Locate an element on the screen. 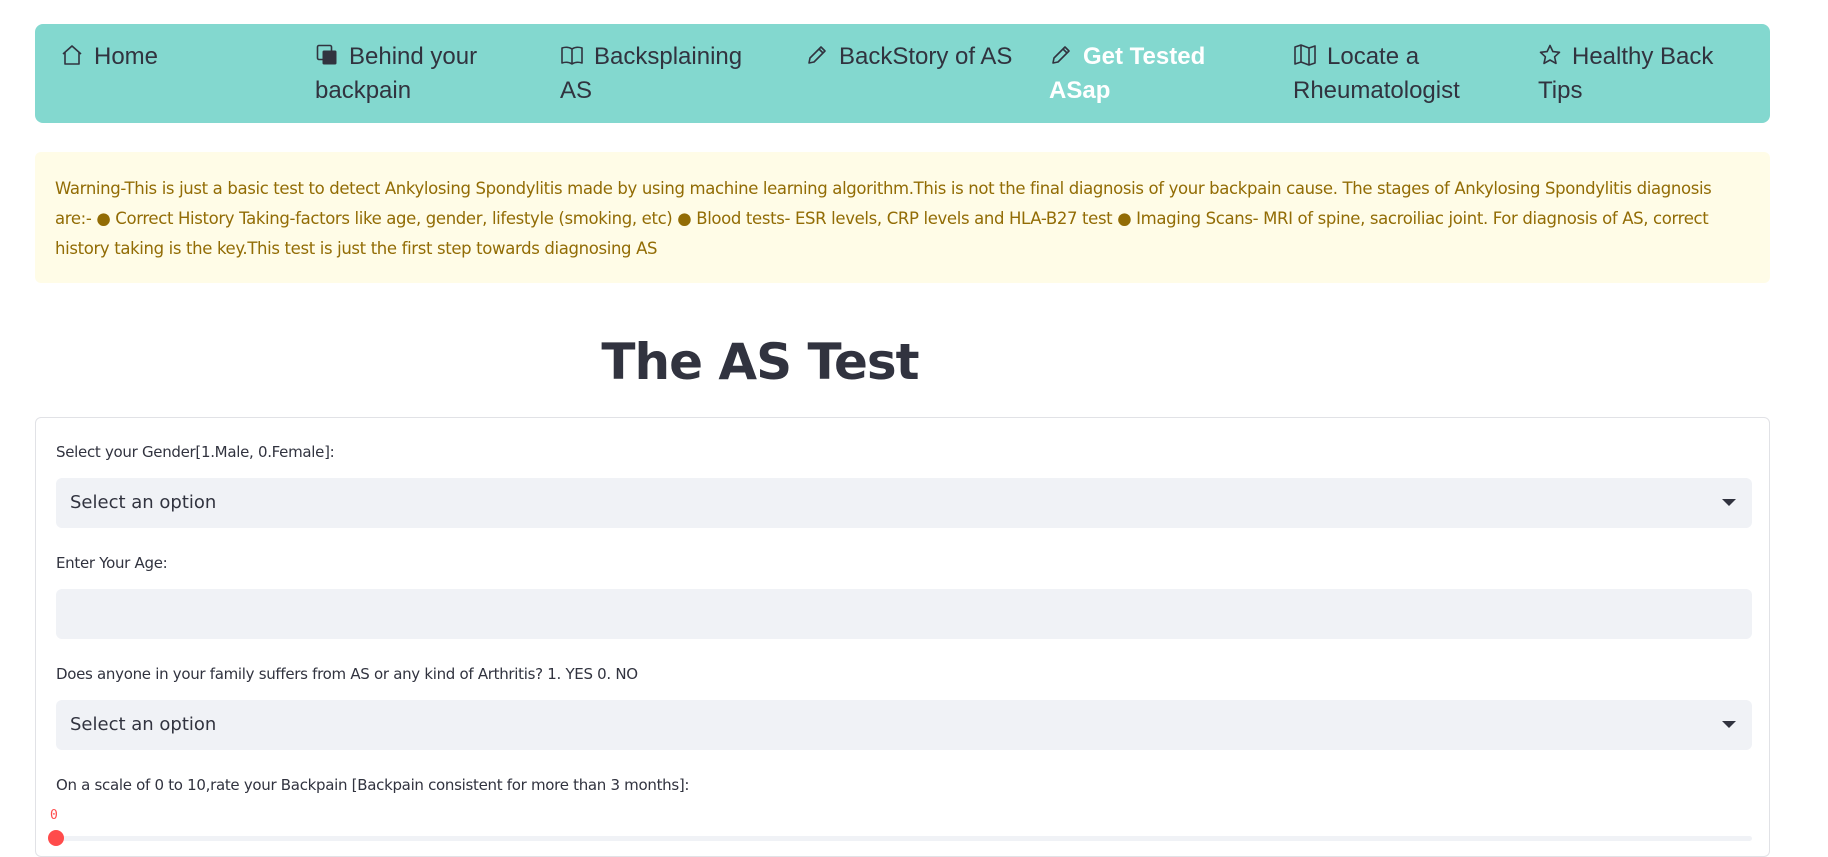 The width and height of the screenshot is (1828, 857). nav-item-label: Backsplaining AS is located at coordinates (651, 73).